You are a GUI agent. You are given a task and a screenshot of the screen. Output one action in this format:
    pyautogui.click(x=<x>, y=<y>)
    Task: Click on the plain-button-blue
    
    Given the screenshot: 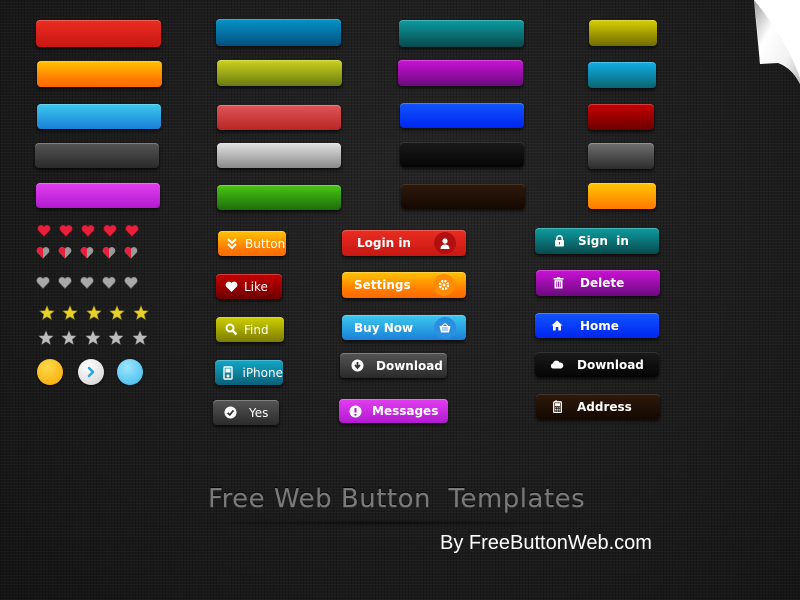 What is the action you would take?
    pyautogui.click(x=278, y=32)
    